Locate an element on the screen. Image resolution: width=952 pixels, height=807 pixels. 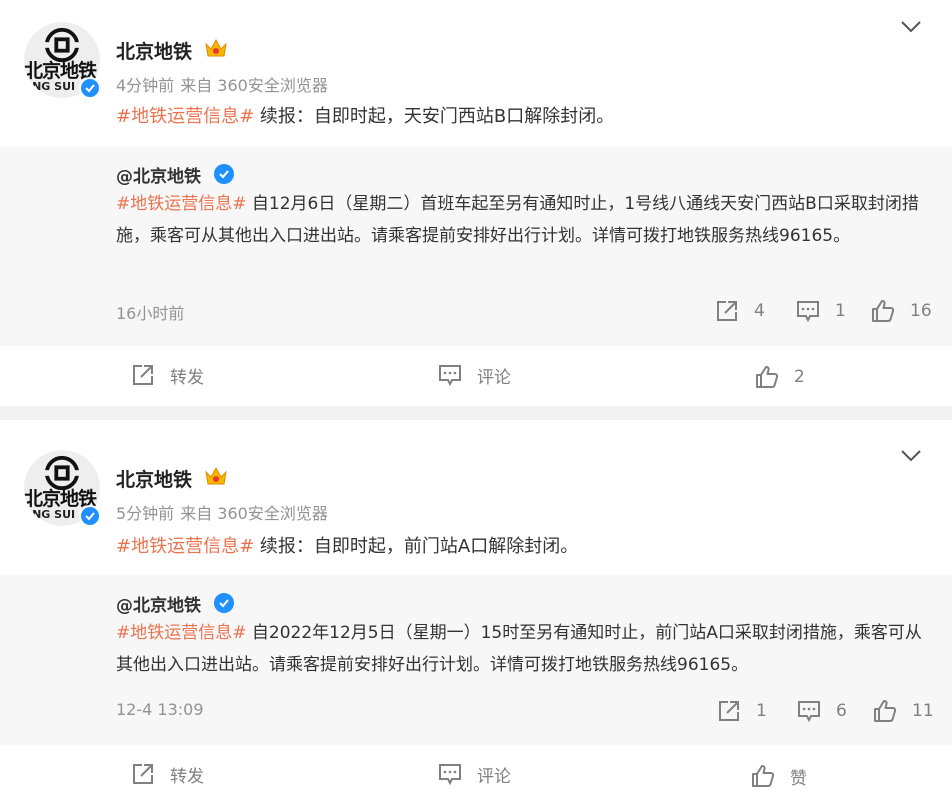
like-count-button: 16 is located at coordinates (901, 311).